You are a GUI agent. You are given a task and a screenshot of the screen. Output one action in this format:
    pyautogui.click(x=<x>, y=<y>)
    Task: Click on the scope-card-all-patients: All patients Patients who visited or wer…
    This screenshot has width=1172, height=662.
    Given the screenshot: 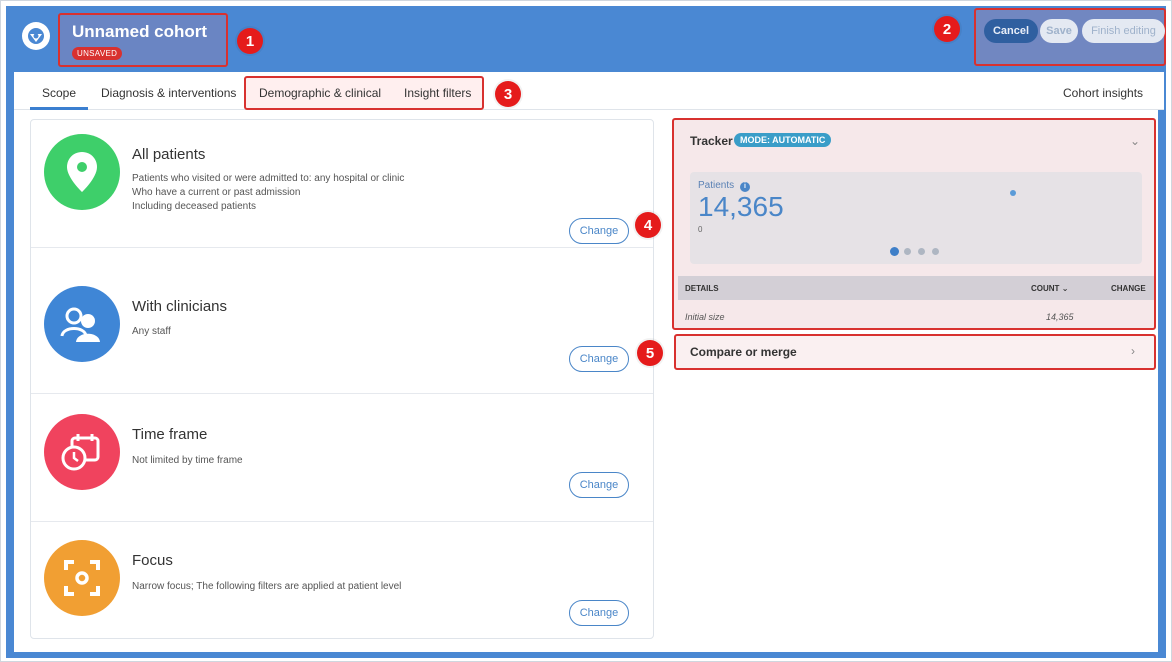 What is the action you would take?
    pyautogui.click(x=342, y=184)
    